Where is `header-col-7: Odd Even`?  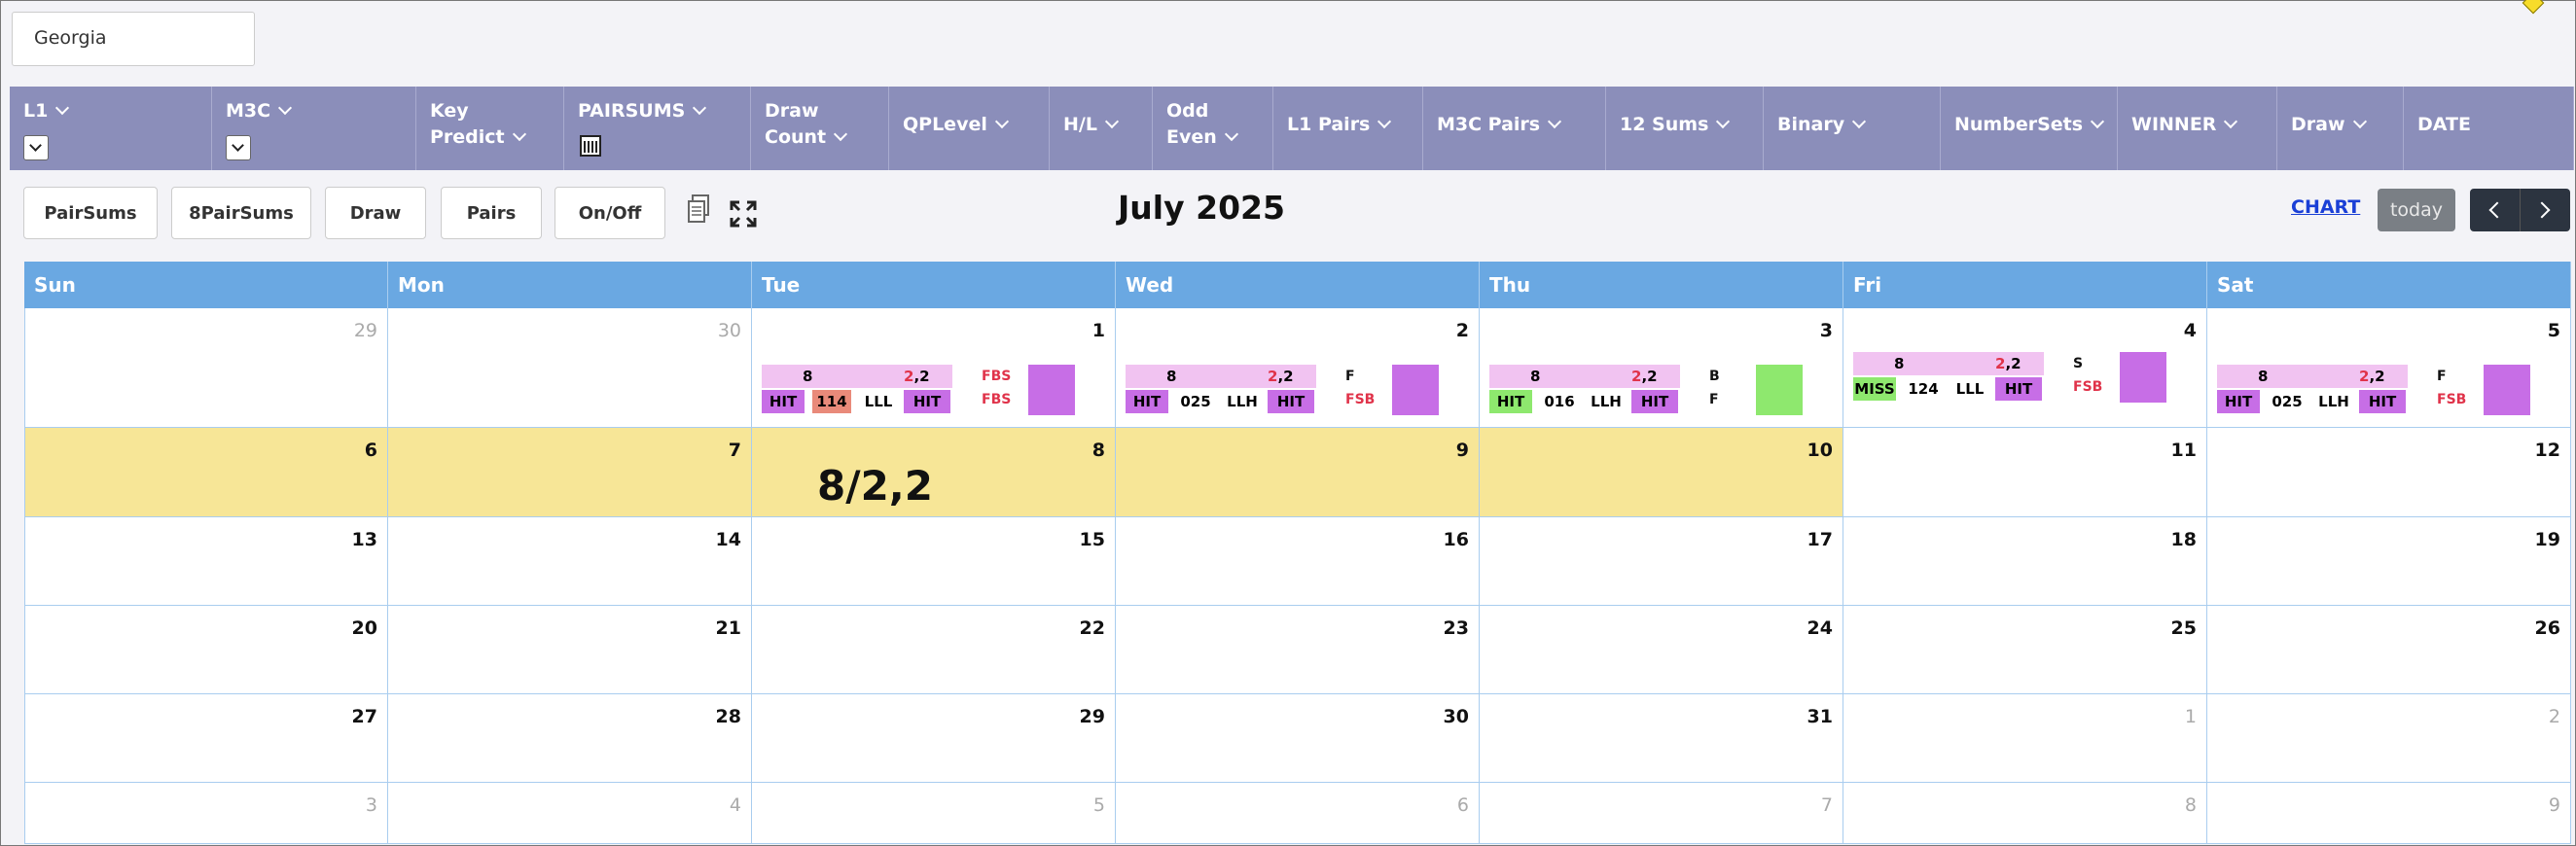
header-col-7: Odd Even is located at coordinates (1213, 128).